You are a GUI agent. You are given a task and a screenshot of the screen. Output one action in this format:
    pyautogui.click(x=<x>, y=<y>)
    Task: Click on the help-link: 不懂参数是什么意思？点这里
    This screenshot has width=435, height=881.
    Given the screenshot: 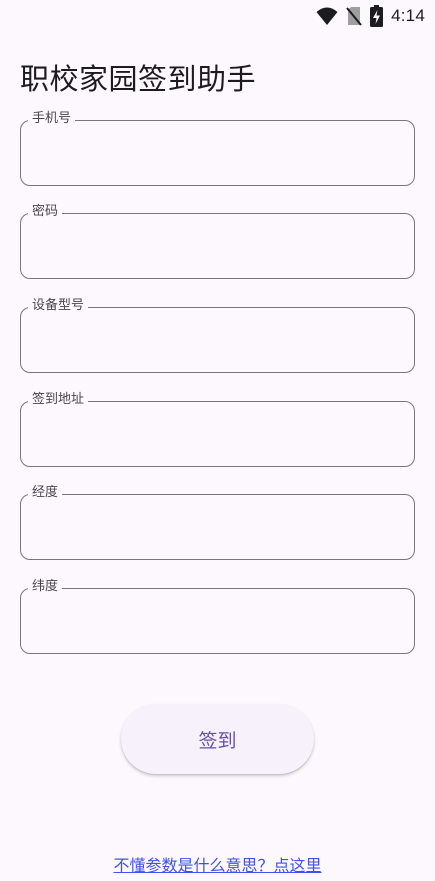 What is the action you would take?
    pyautogui.click(x=217, y=864)
    